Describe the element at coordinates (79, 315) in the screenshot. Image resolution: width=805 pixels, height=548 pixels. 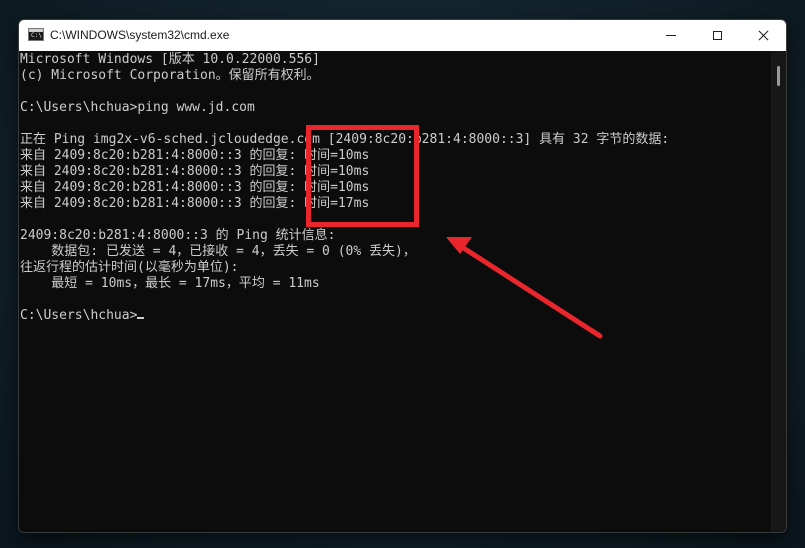
I see `prompt-text: C:\Users\hchua>` at that location.